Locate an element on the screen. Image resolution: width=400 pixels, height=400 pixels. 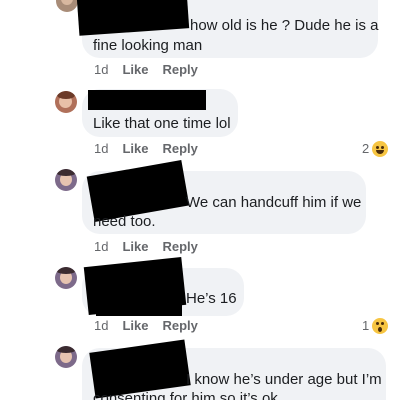
comment-text: consenting for him so it’s ok is located at coordinates (185, 395).